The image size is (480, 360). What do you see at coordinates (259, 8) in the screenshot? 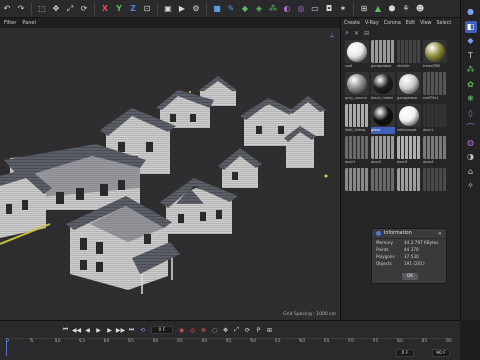
I see `subdiv-icon: ◈` at bounding box center [259, 8].